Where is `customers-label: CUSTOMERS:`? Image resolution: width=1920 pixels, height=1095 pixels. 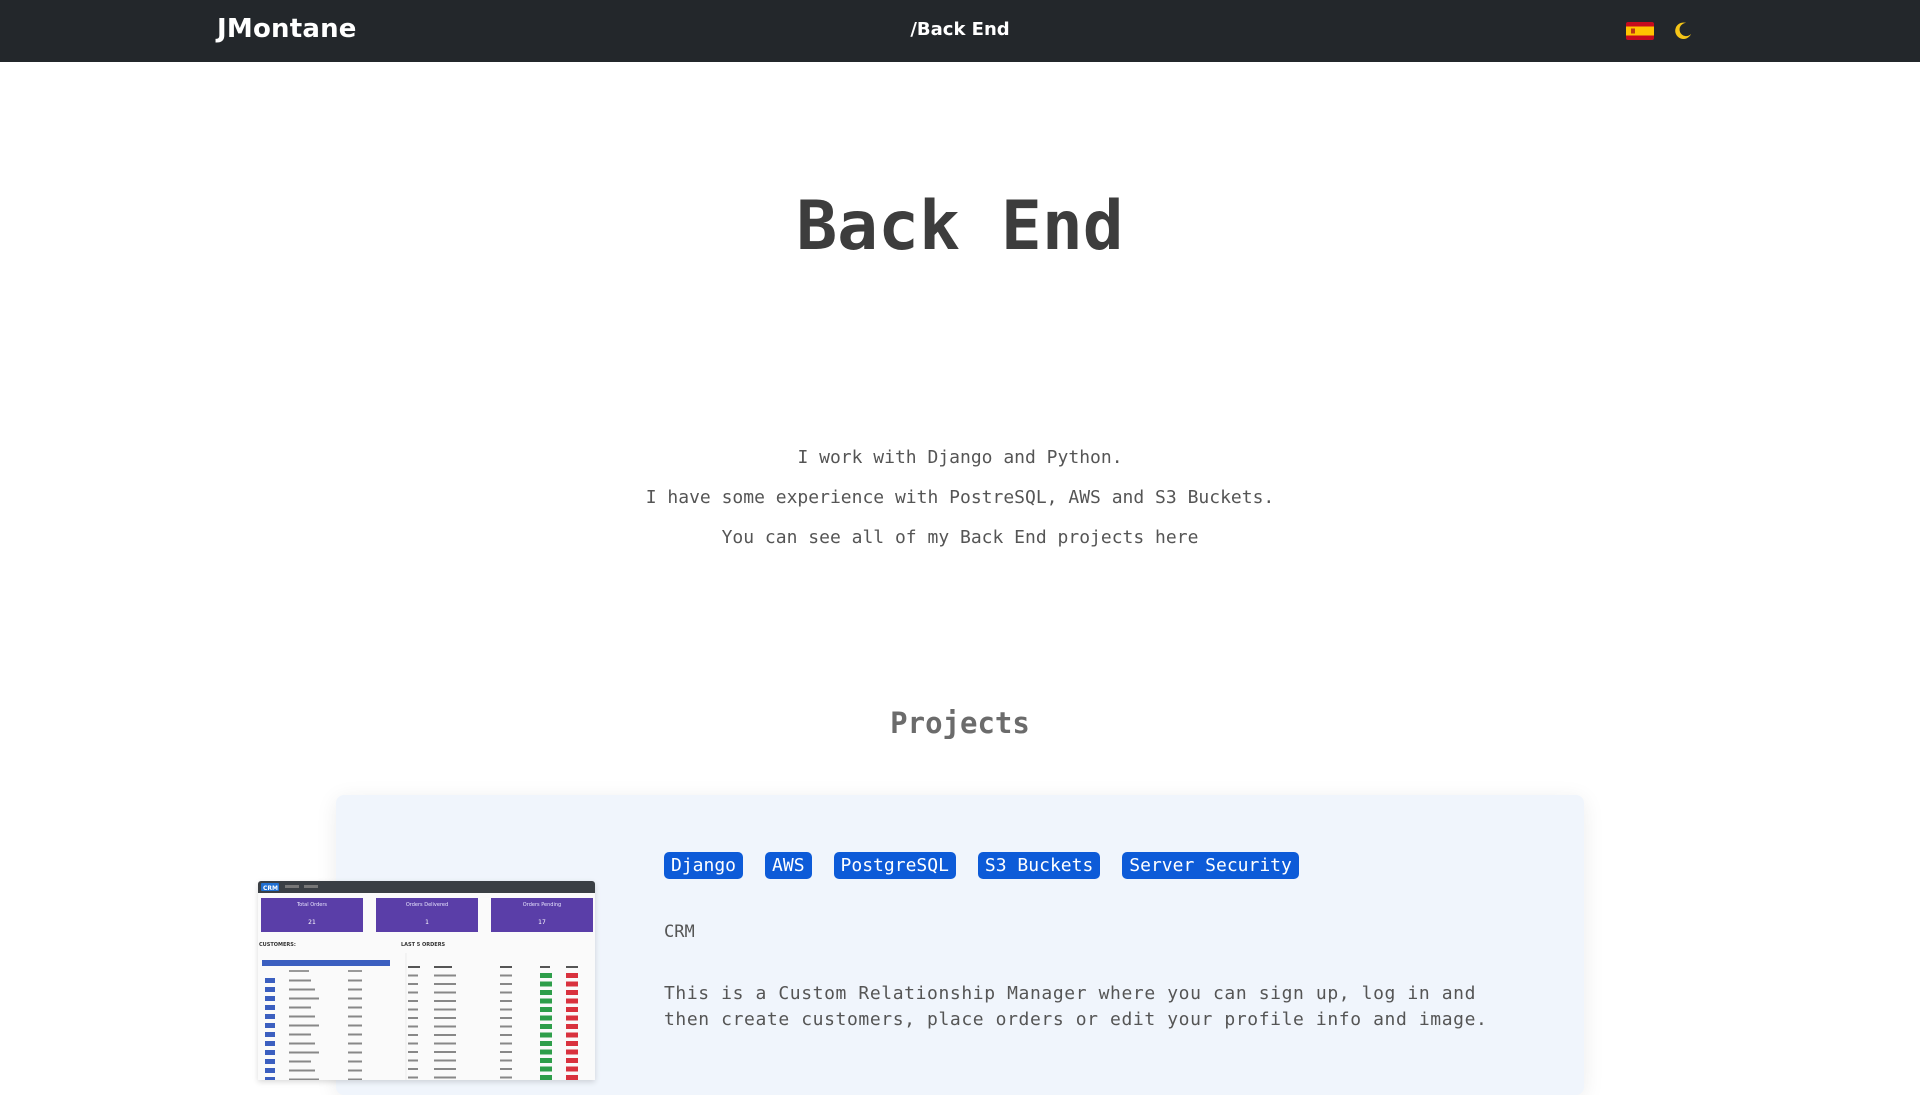 customers-label: CUSTOMERS: is located at coordinates (277, 945).